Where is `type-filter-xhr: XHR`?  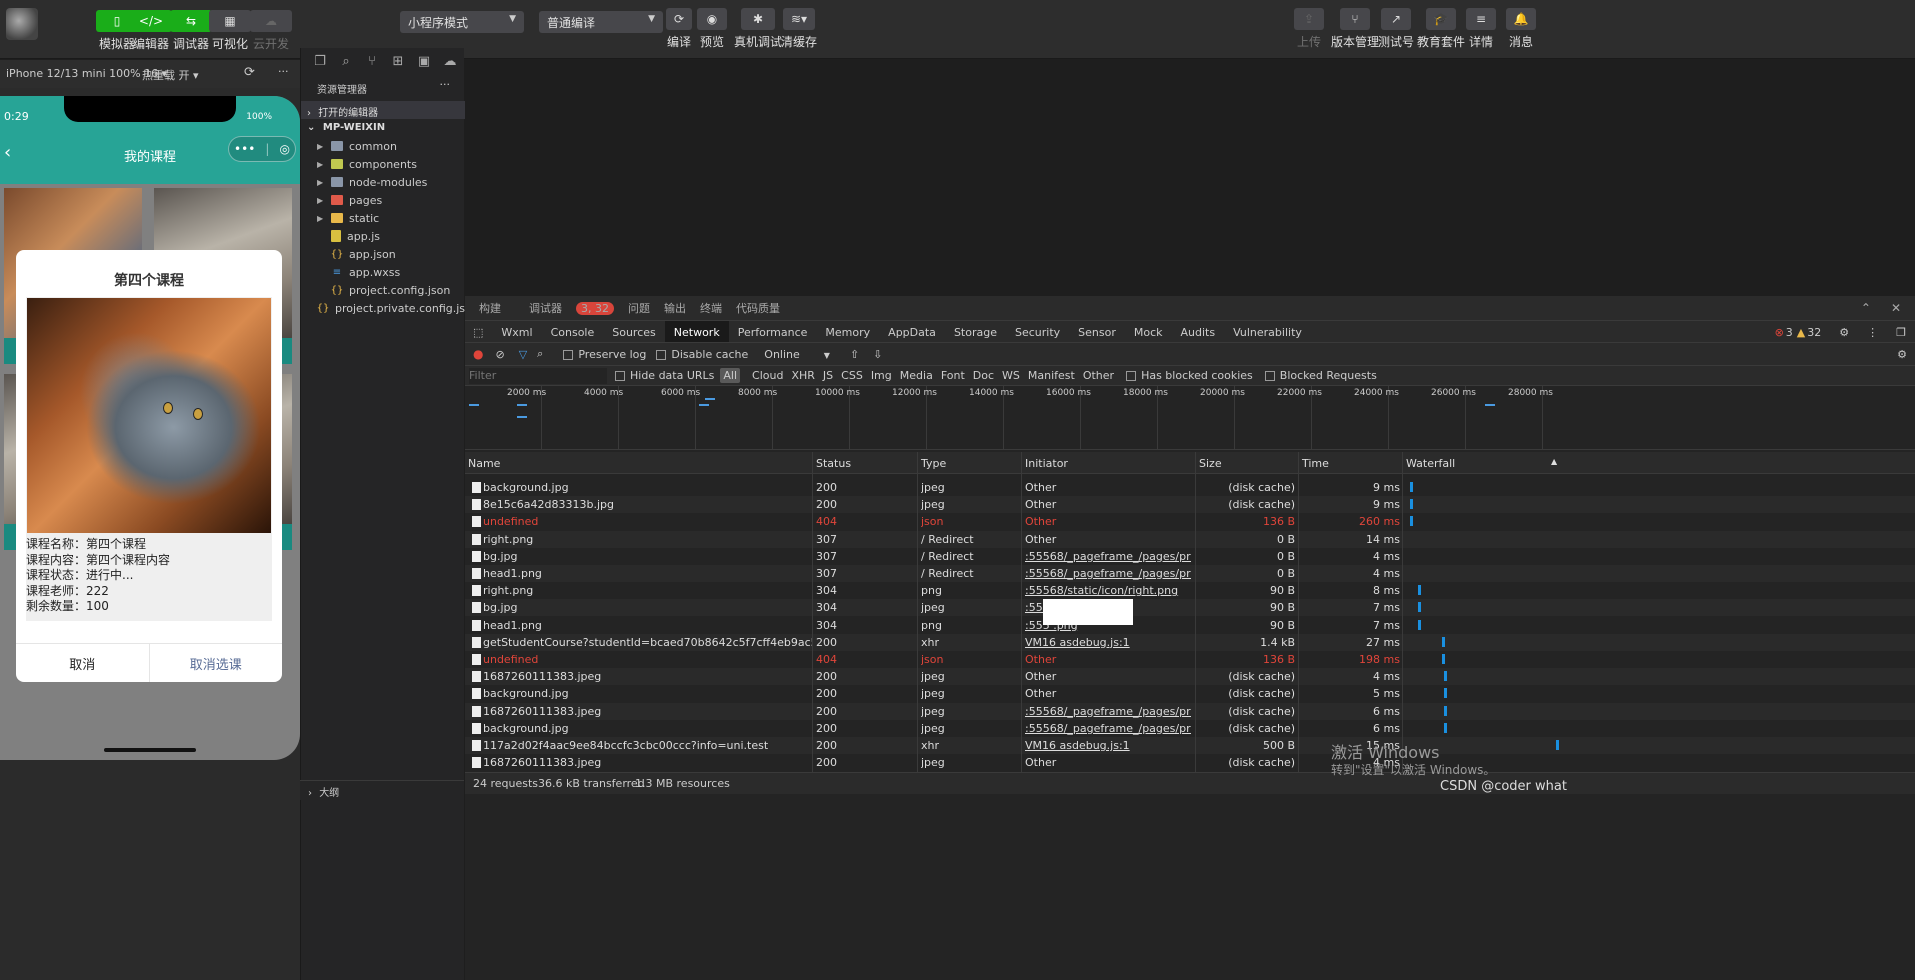 type-filter-xhr: XHR is located at coordinates (802, 375).